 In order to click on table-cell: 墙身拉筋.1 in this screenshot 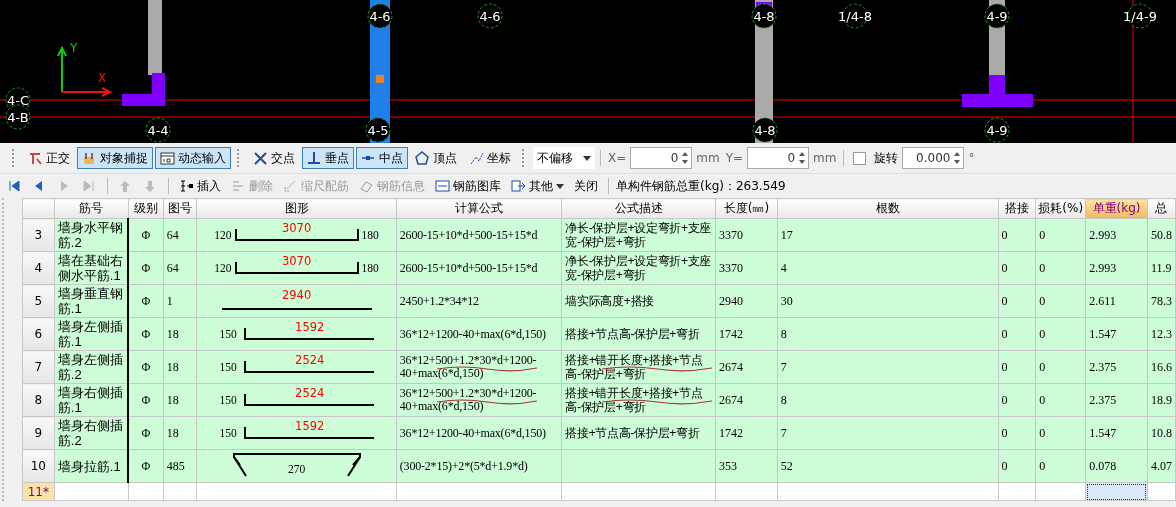, I will do `click(91, 466)`.